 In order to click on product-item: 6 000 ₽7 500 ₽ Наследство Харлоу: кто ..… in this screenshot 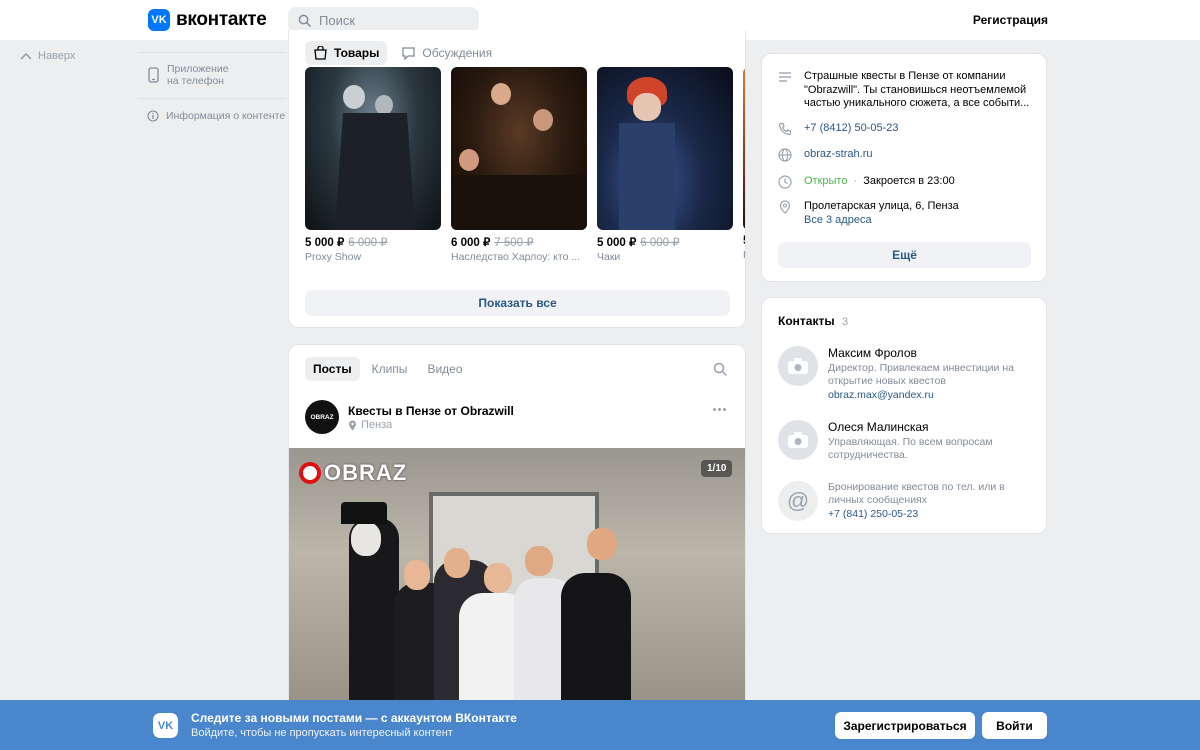, I will do `click(519, 165)`.